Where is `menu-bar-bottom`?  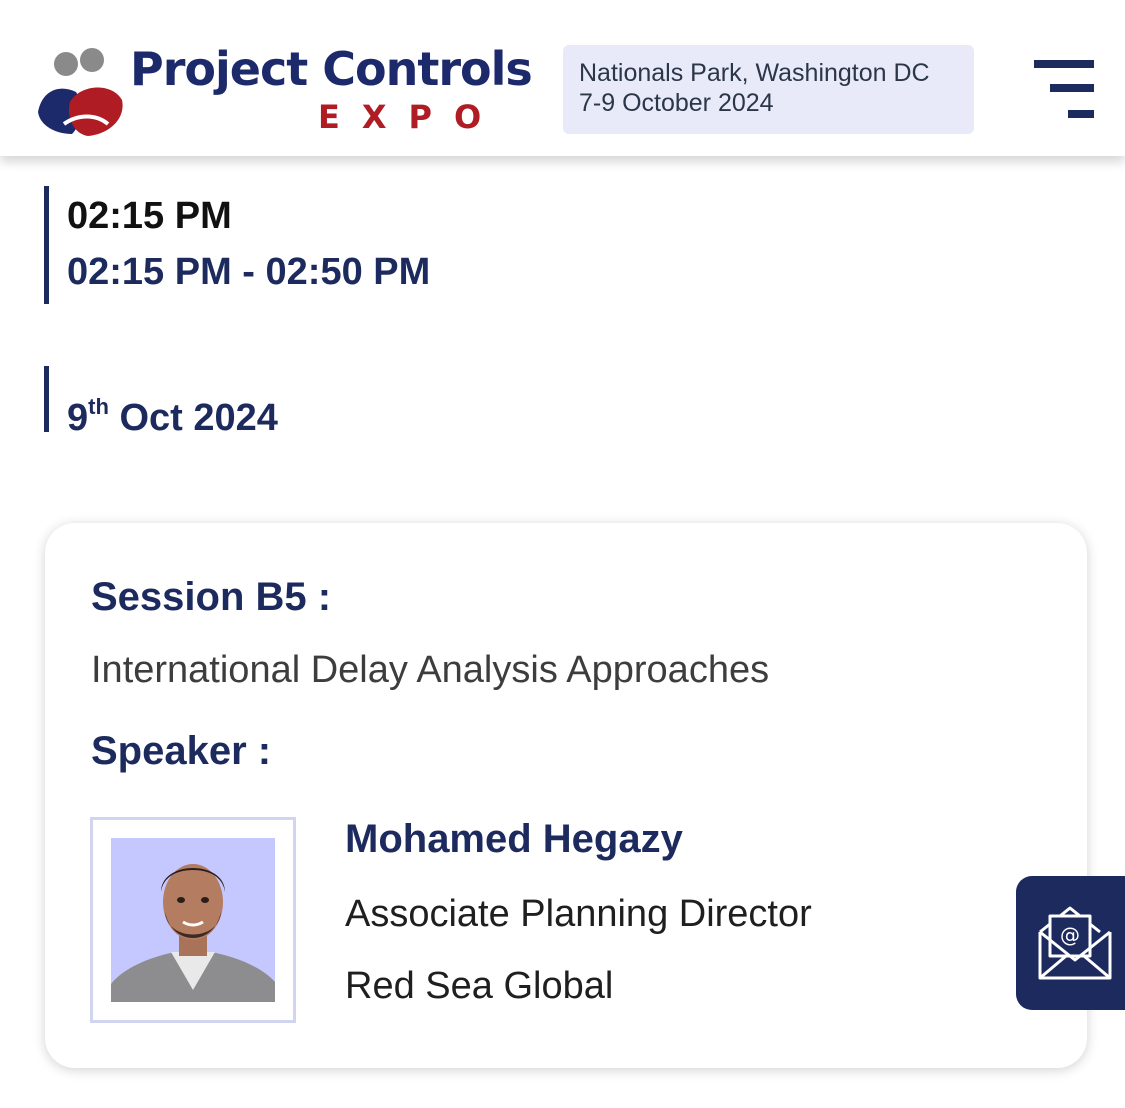
menu-bar-bottom is located at coordinates (1081, 114).